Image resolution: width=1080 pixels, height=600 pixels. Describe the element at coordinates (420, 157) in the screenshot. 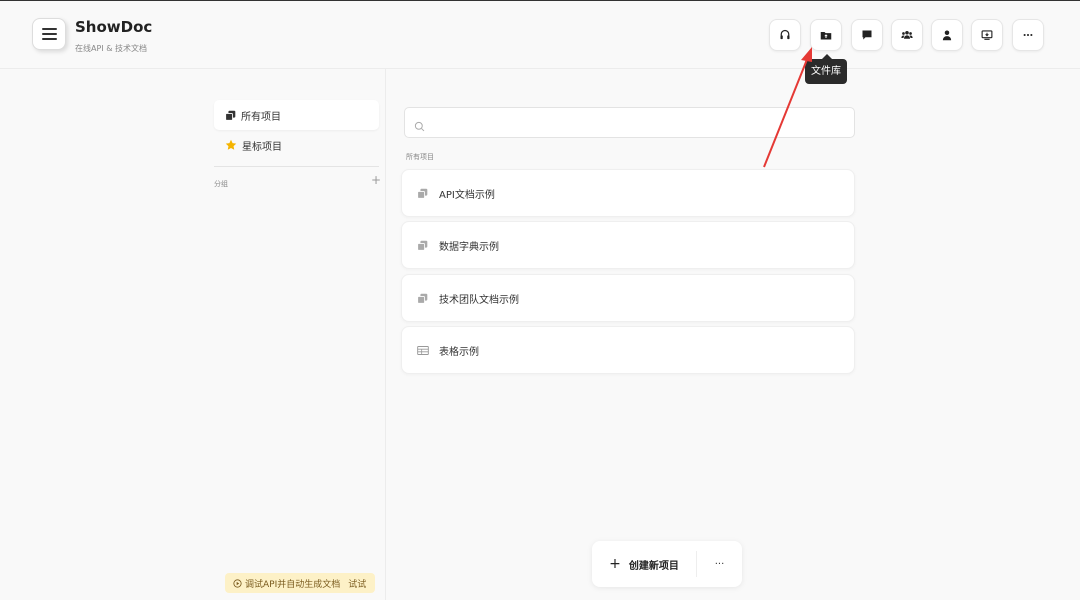

I see `section-label: 所有项目` at that location.